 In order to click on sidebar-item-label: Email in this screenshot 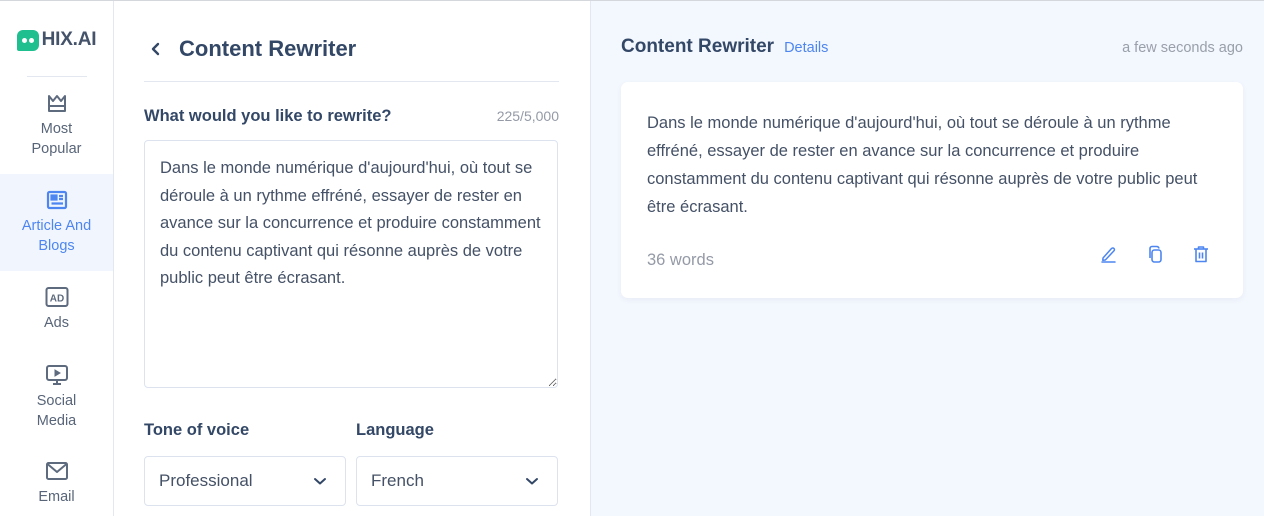, I will do `click(56, 497)`.